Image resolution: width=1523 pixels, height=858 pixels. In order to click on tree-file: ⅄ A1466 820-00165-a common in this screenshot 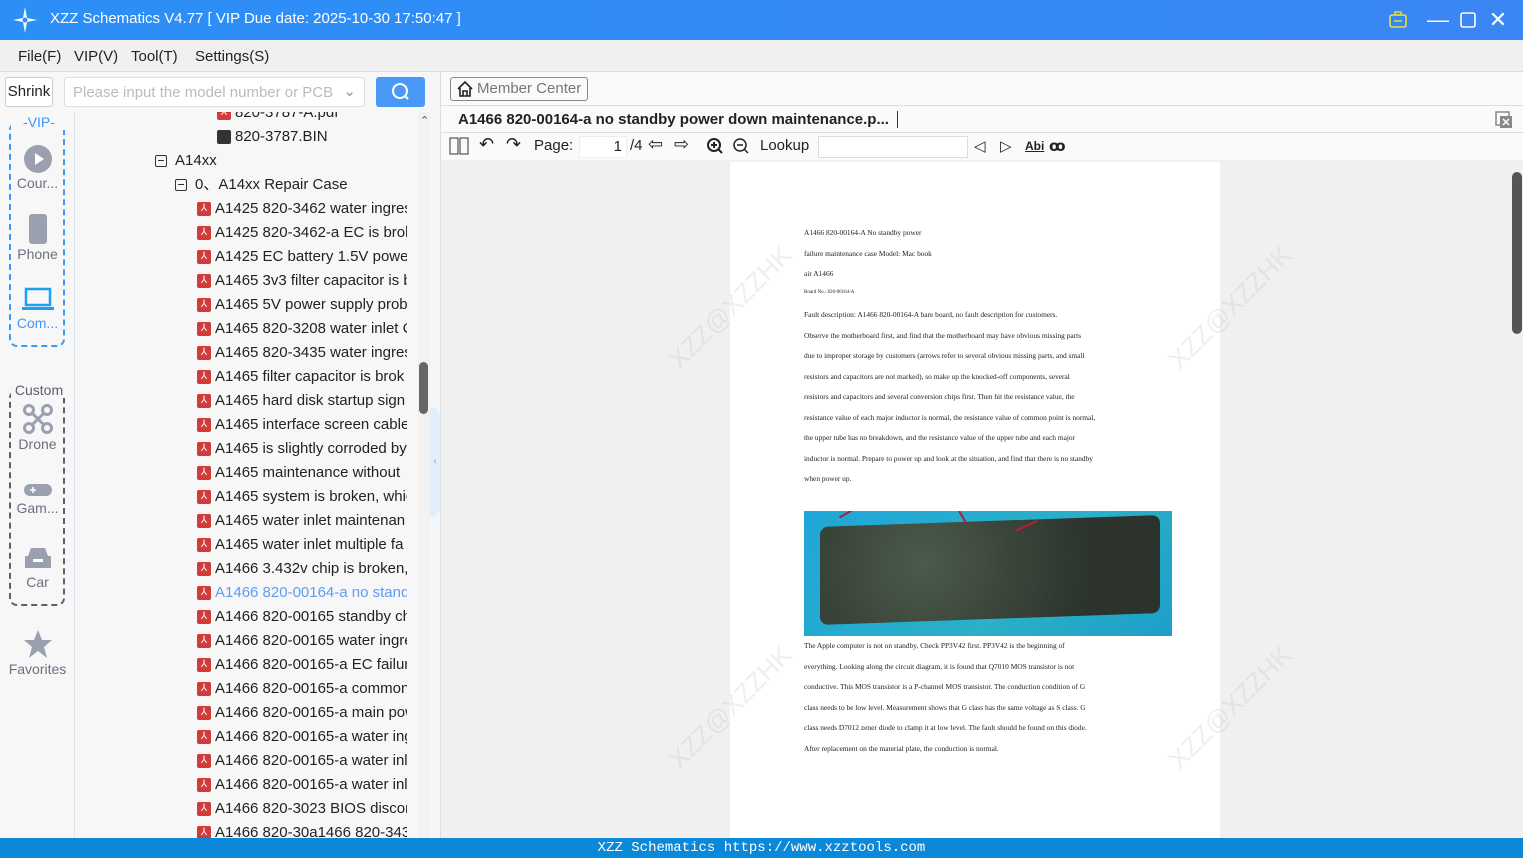, I will do `click(302, 689)`.